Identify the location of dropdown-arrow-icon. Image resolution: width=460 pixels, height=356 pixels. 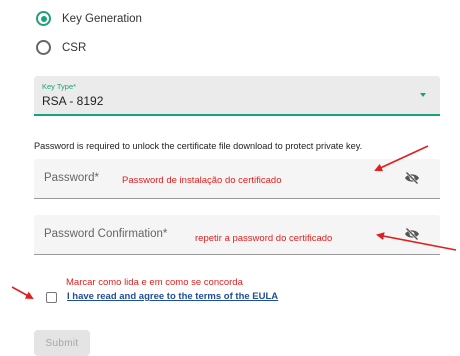
(423, 95).